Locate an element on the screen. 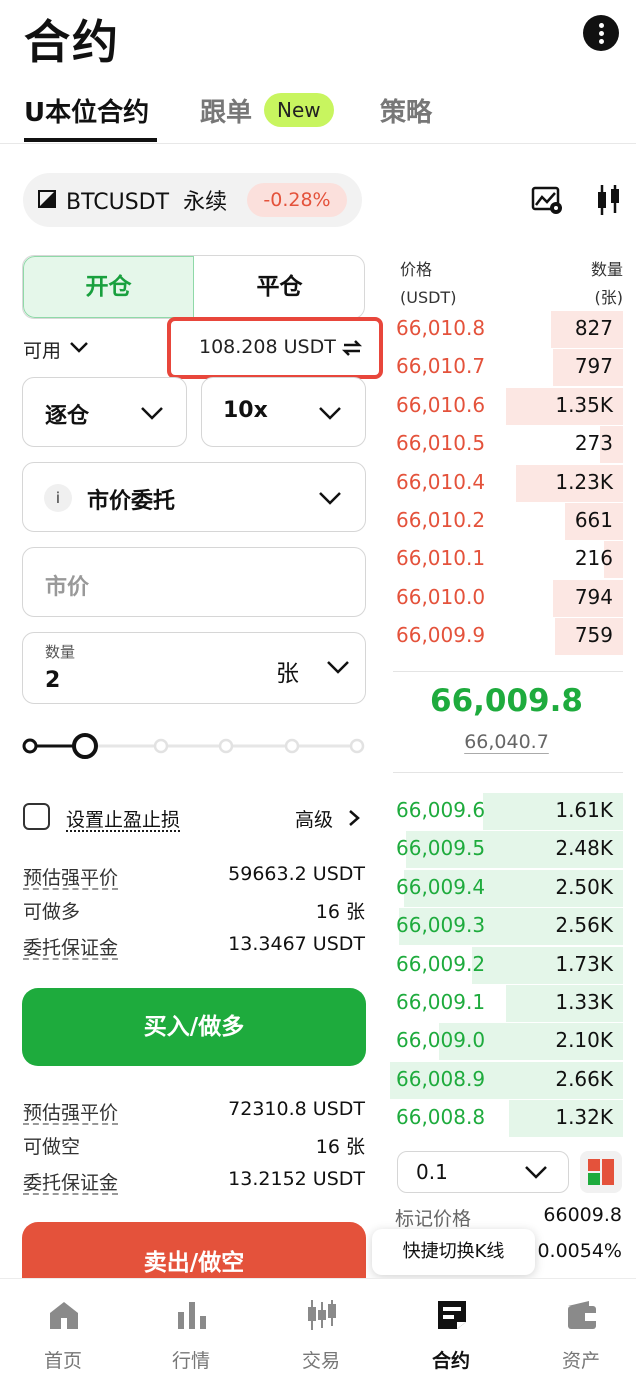 This screenshot has width=636, height=1378. orderbook-row: 66,009.1 1.33K is located at coordinates (506, 1003).